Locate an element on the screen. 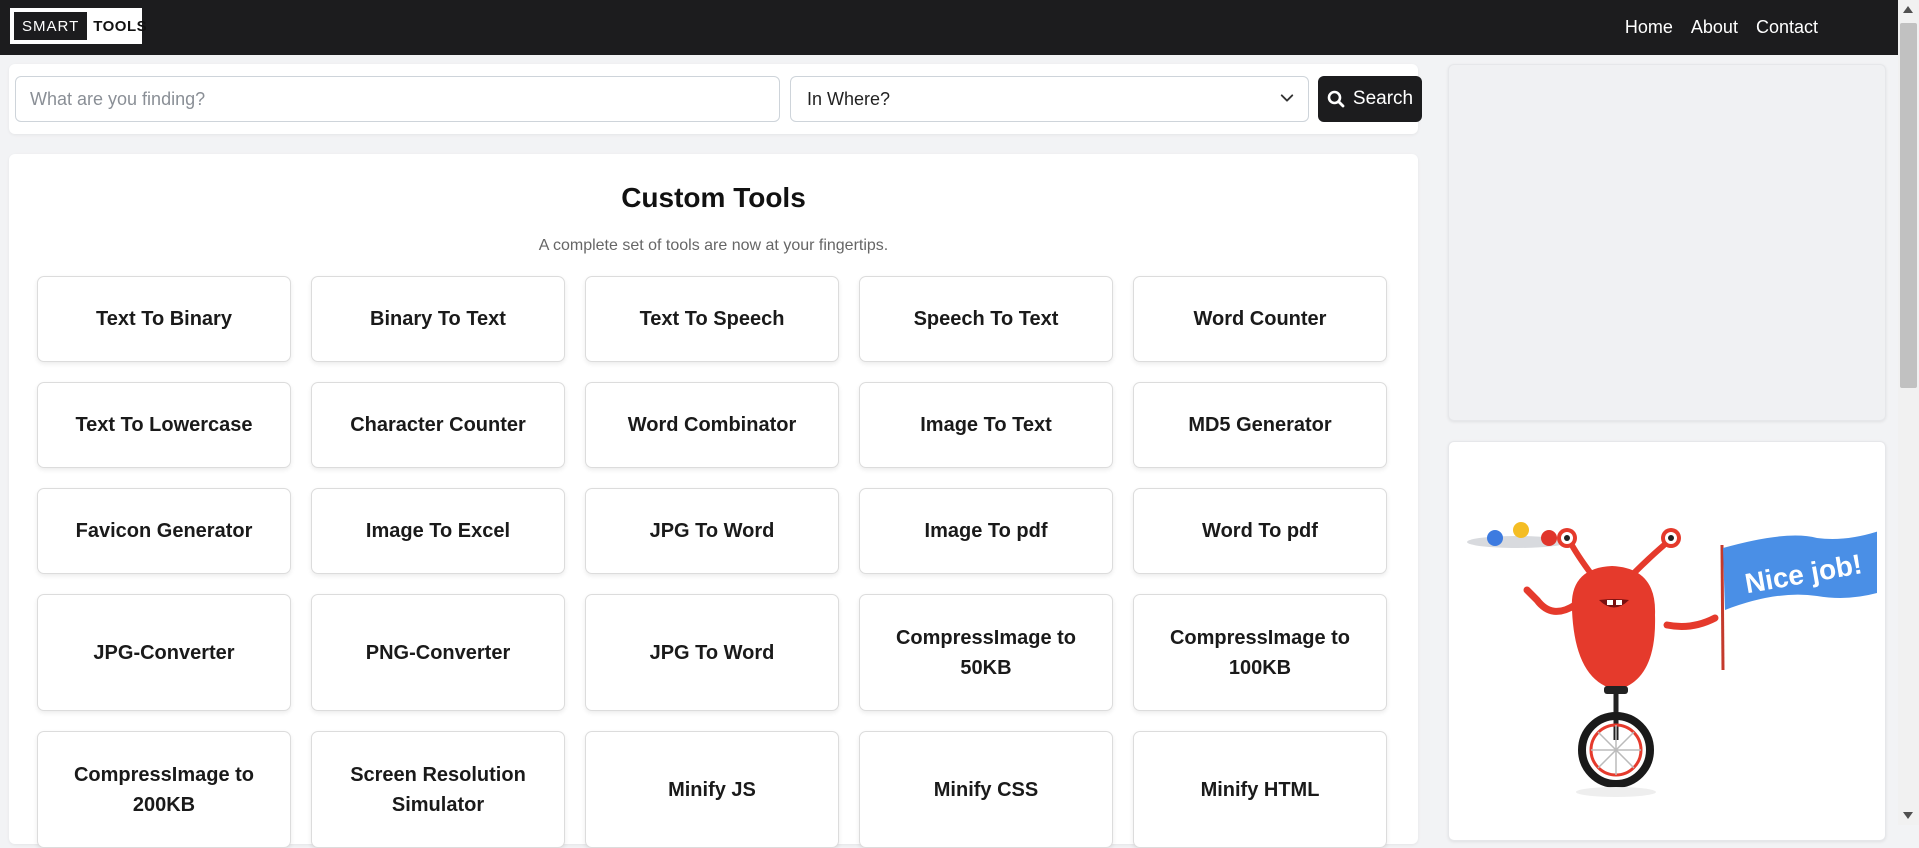  tool-tile-minify-html: Minify HTML is located at coordinates (1260, 789).